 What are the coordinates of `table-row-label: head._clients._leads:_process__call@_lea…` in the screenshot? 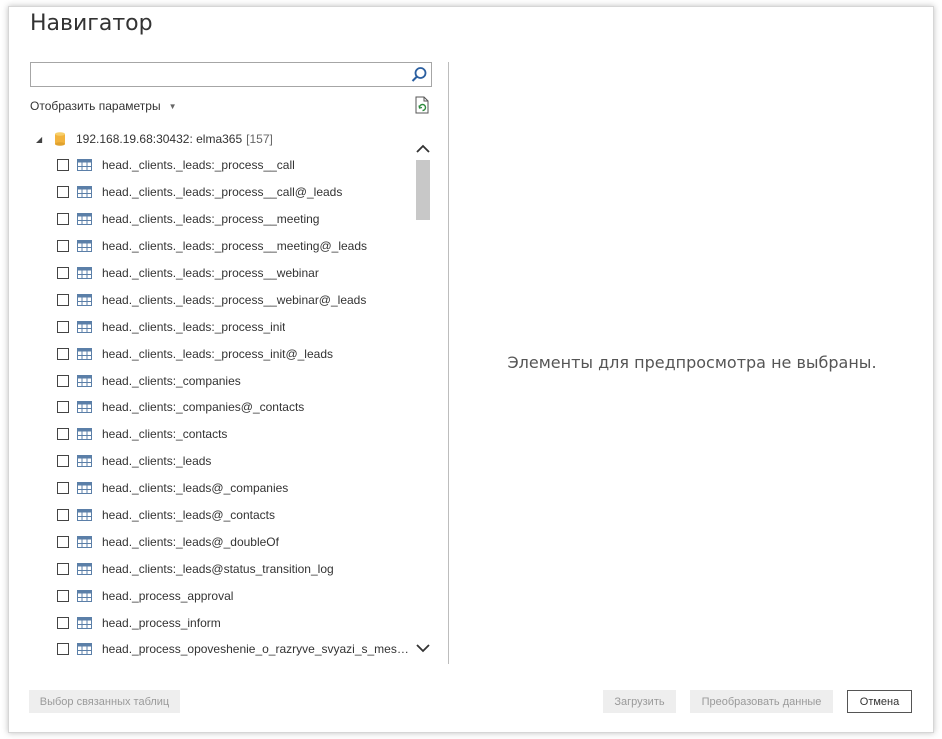 It's located at (222, 192).